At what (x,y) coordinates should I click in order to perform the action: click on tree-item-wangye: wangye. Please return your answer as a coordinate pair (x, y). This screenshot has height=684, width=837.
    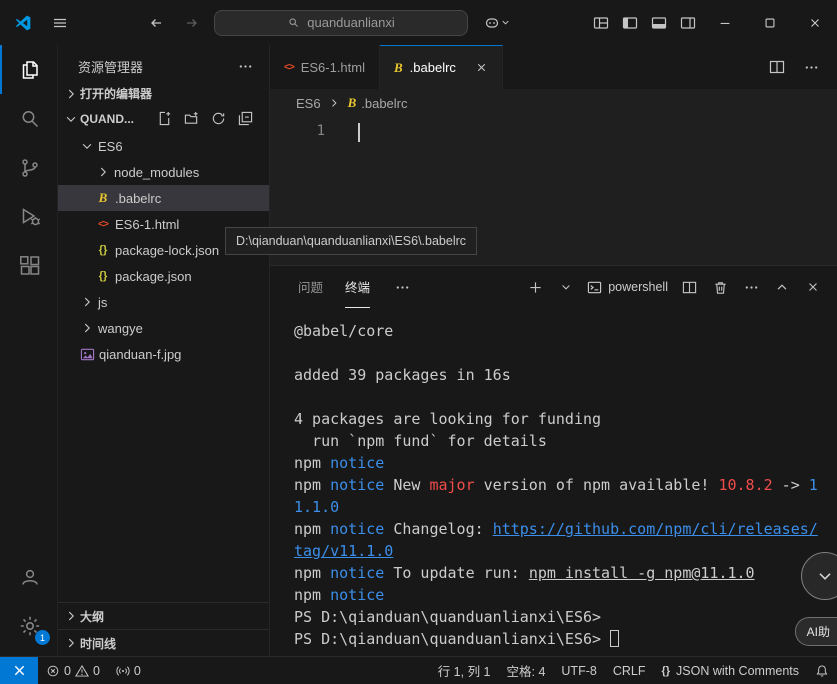
    Looking at the image, I should click on (163, 328).